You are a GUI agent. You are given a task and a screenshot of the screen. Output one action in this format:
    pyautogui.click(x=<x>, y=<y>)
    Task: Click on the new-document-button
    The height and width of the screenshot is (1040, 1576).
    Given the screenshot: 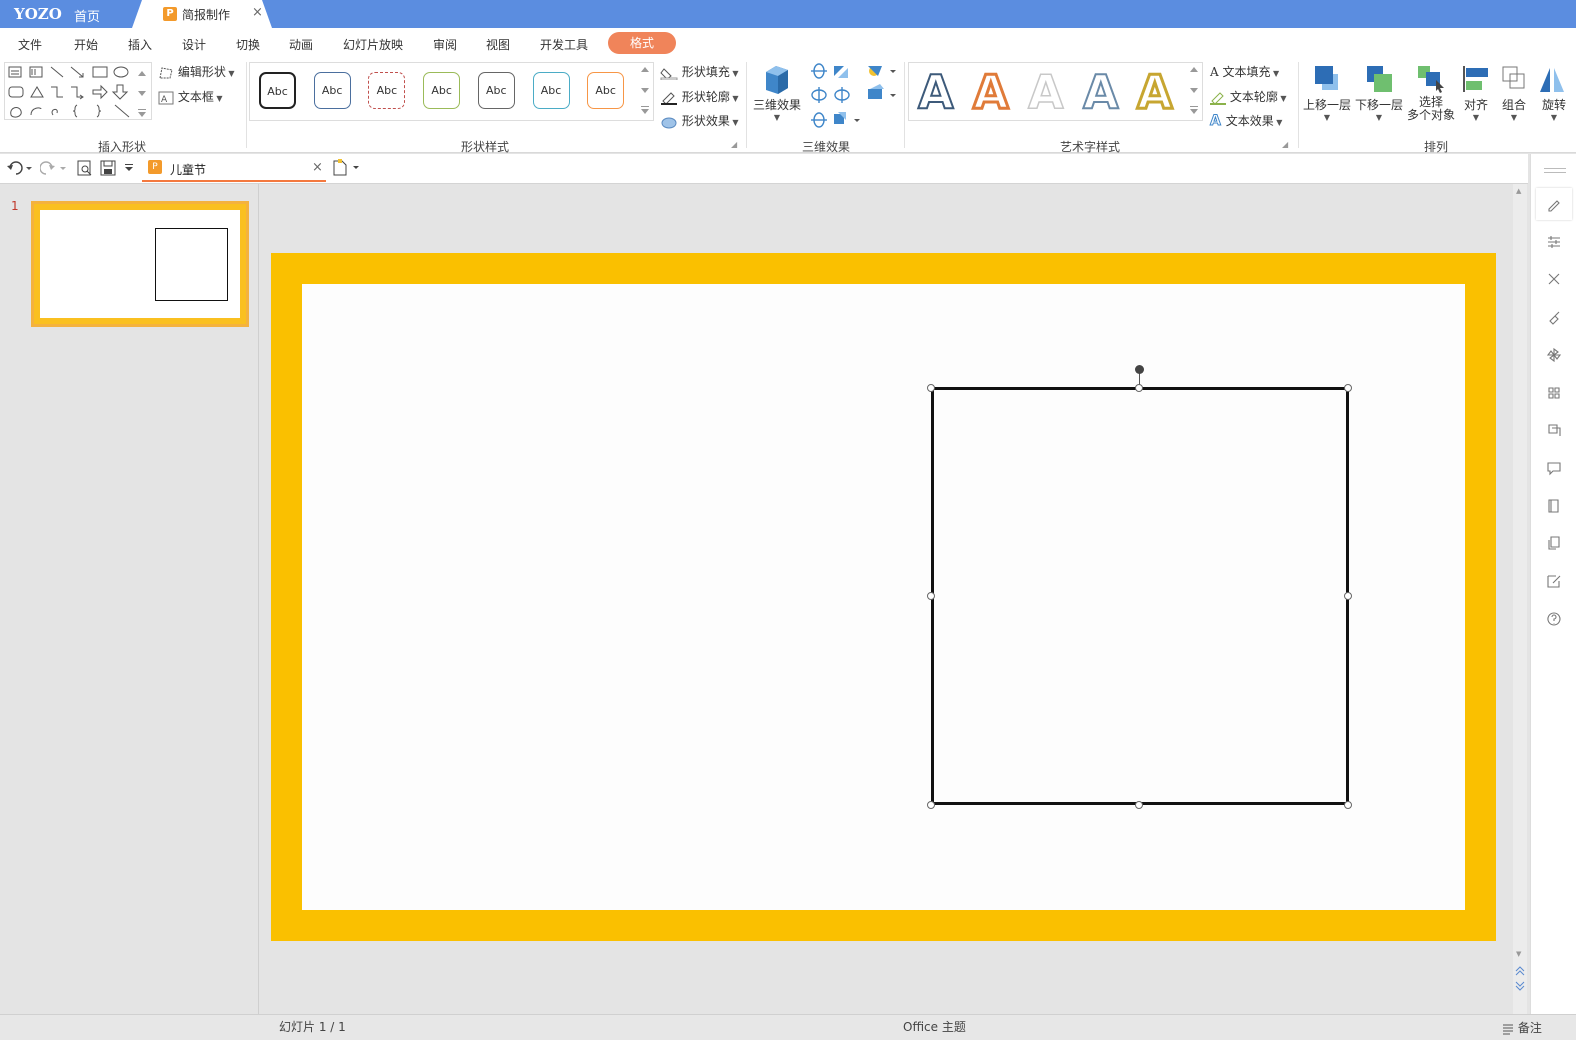 What is the action you would take?
    pyautogui.click(x=347, y=168)
    